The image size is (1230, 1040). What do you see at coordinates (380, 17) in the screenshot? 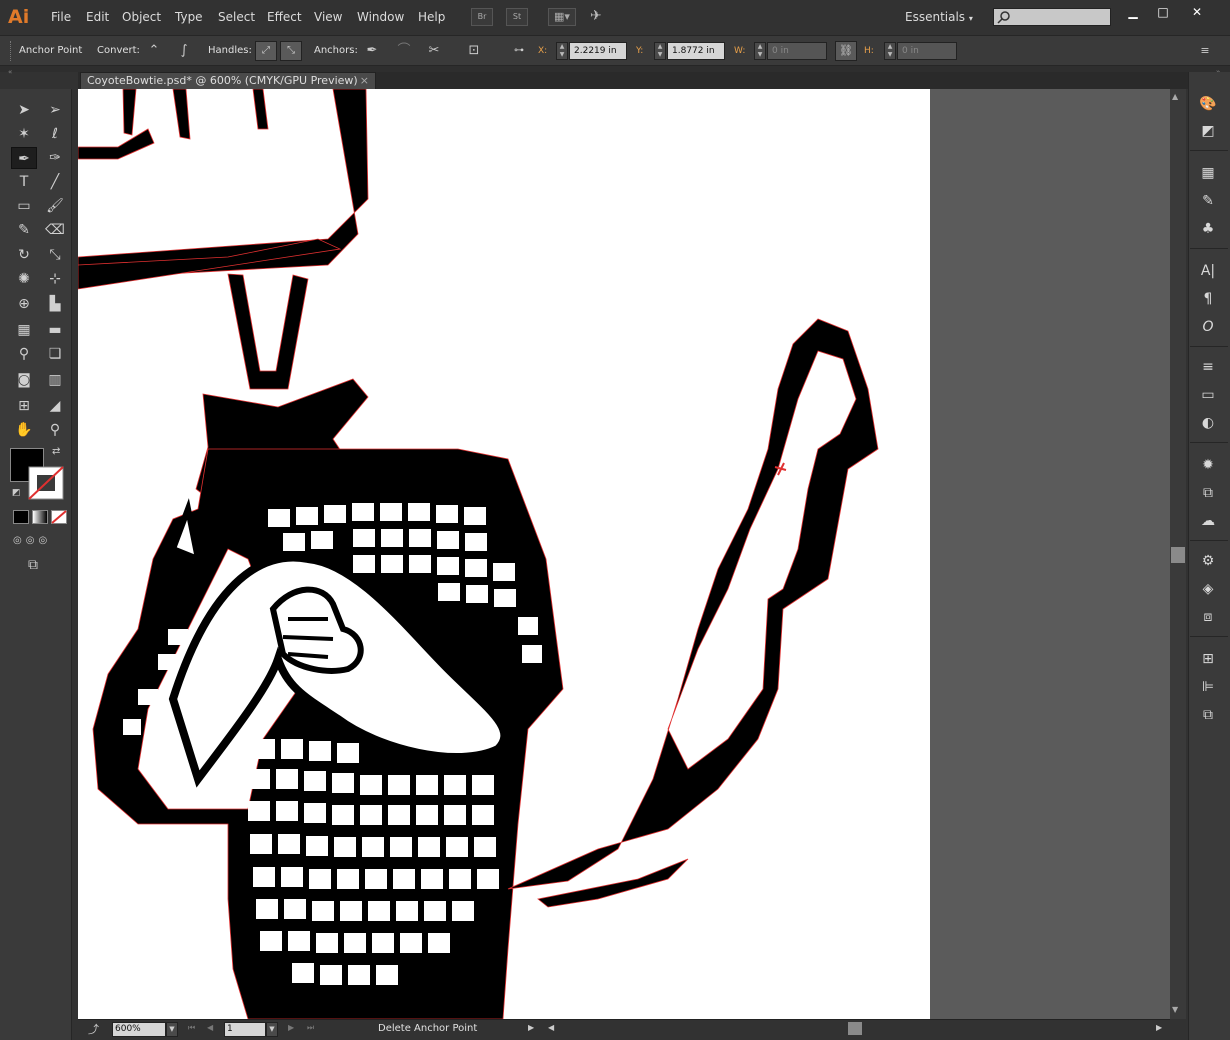
I see `menu-window: Window` at bounding box center [380, 17].